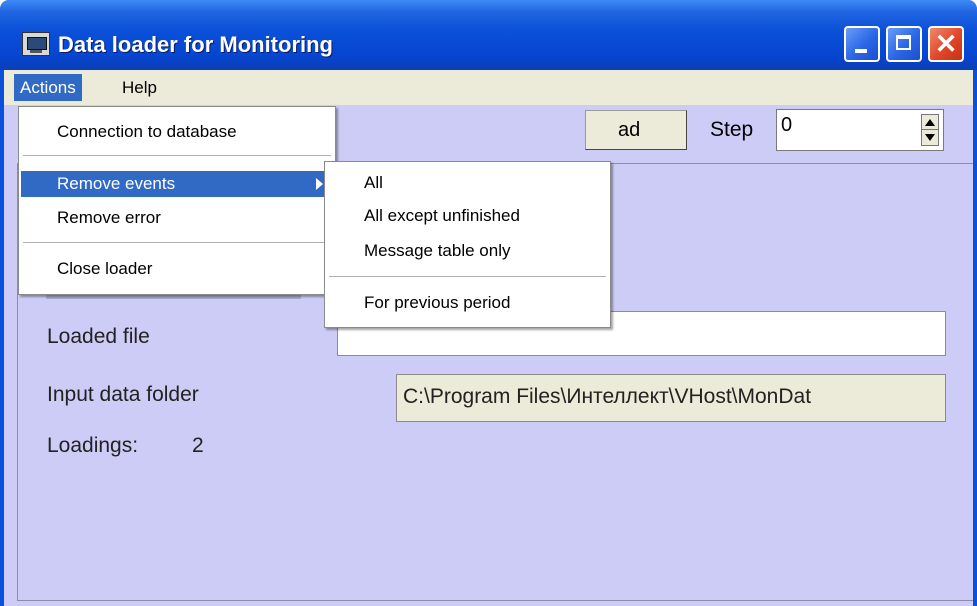 The image size is (977, 606). Describe the element at coordinates (98, 336) in the screenshot. I see `loaded-file-label: Loaded file` at that location.